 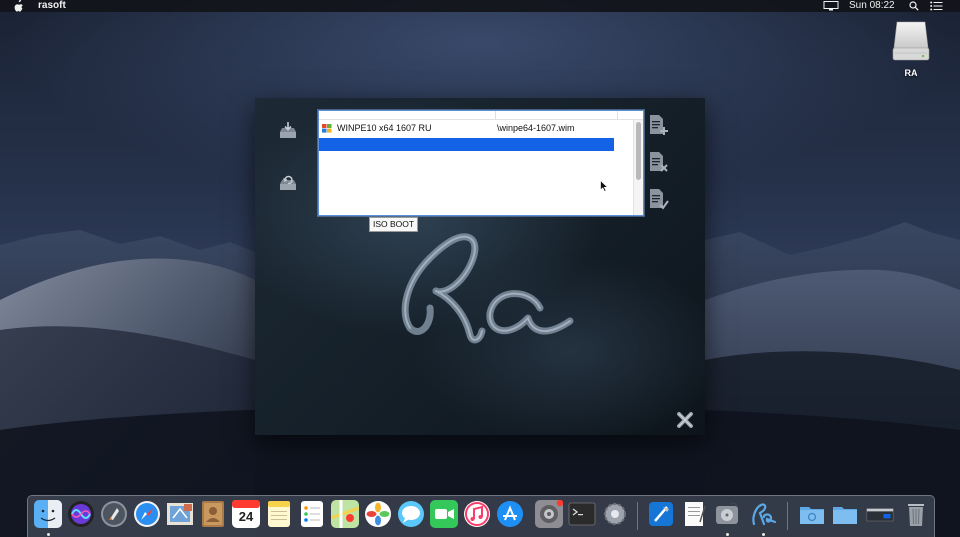 I want to click on list-item: WINPE10 x64 1607 RU \winpe64-1607.wim, so click(x=476, y=128).